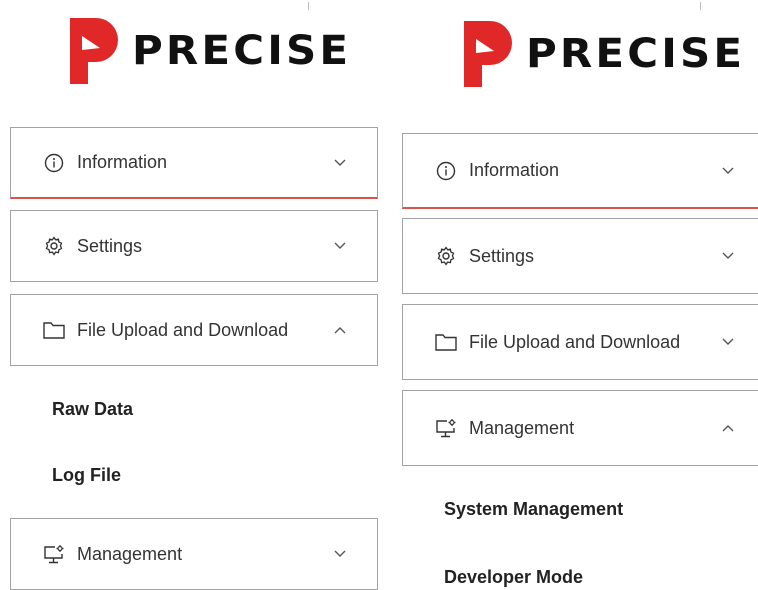  I want to click on submenu-item-developer-mode: Developer Mode, so click(513, 577).